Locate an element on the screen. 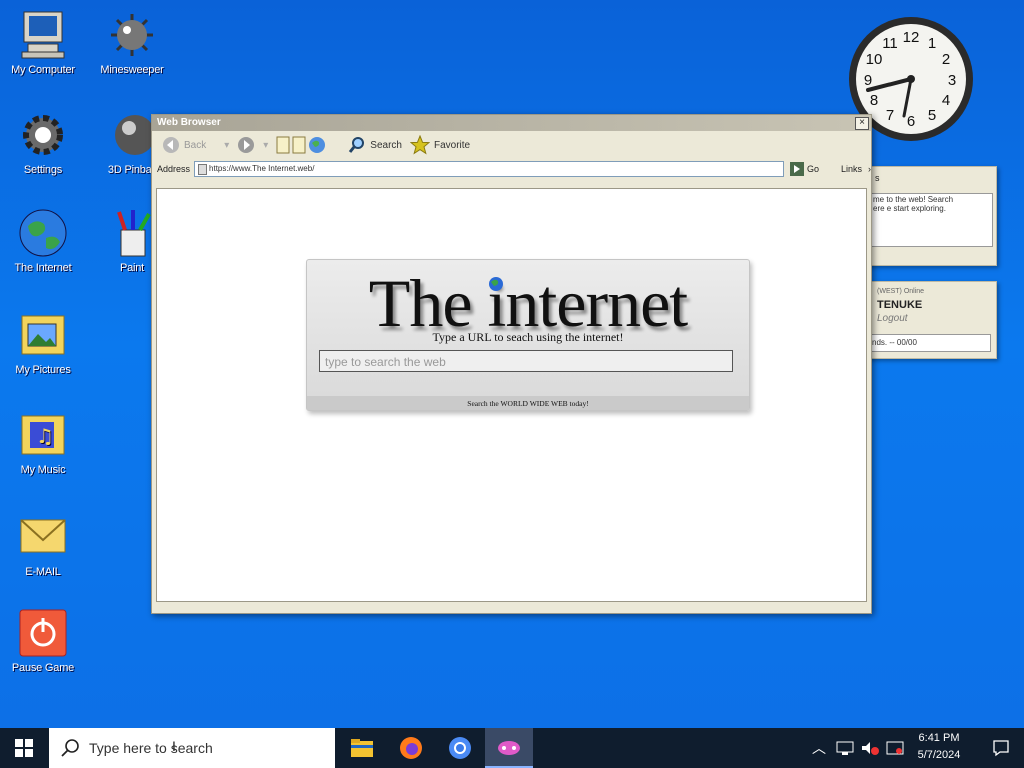  address-input: https://www.The Internet.web/ is located at coordinates (489, 169).